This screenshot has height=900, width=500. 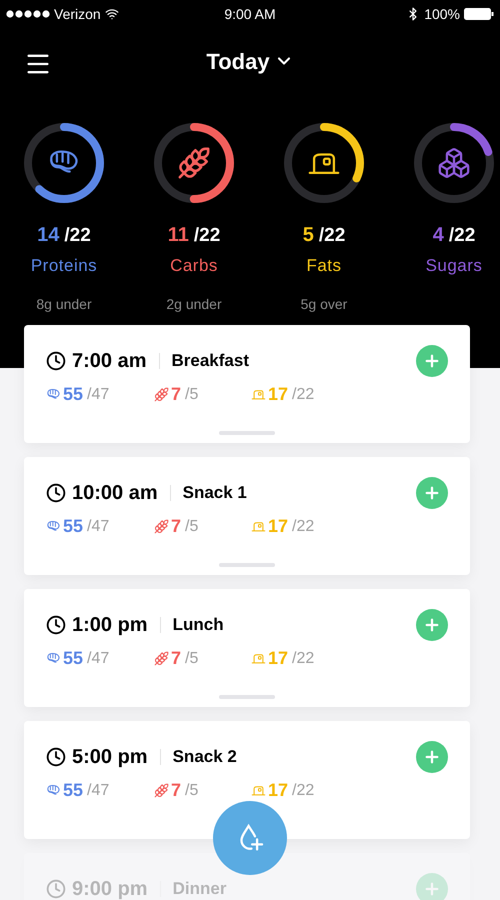 I want to click on meal-name: Snack 2, so click(x=204, y=757).